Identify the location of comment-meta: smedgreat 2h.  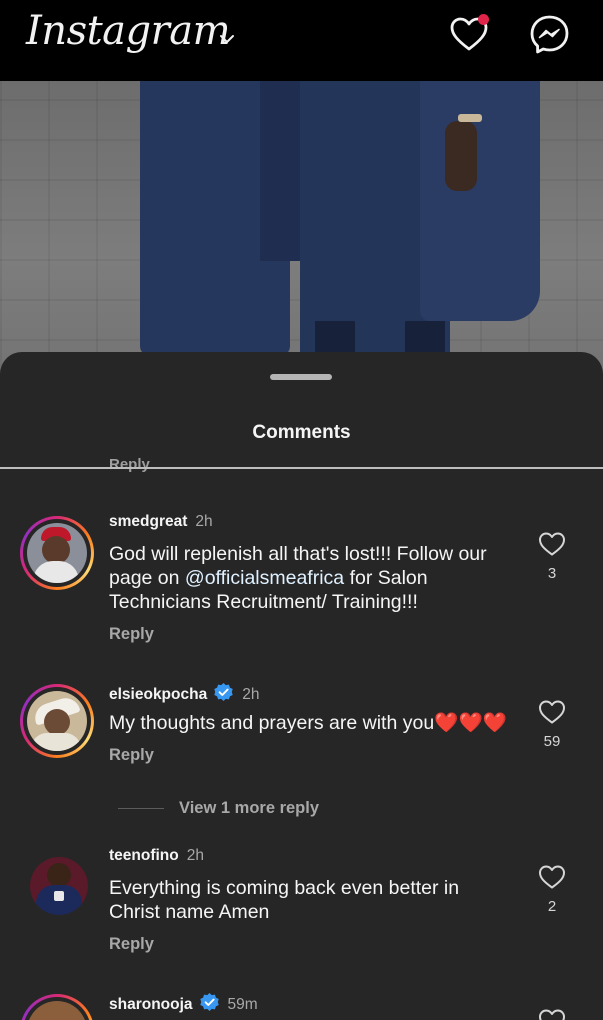
(161, 522).